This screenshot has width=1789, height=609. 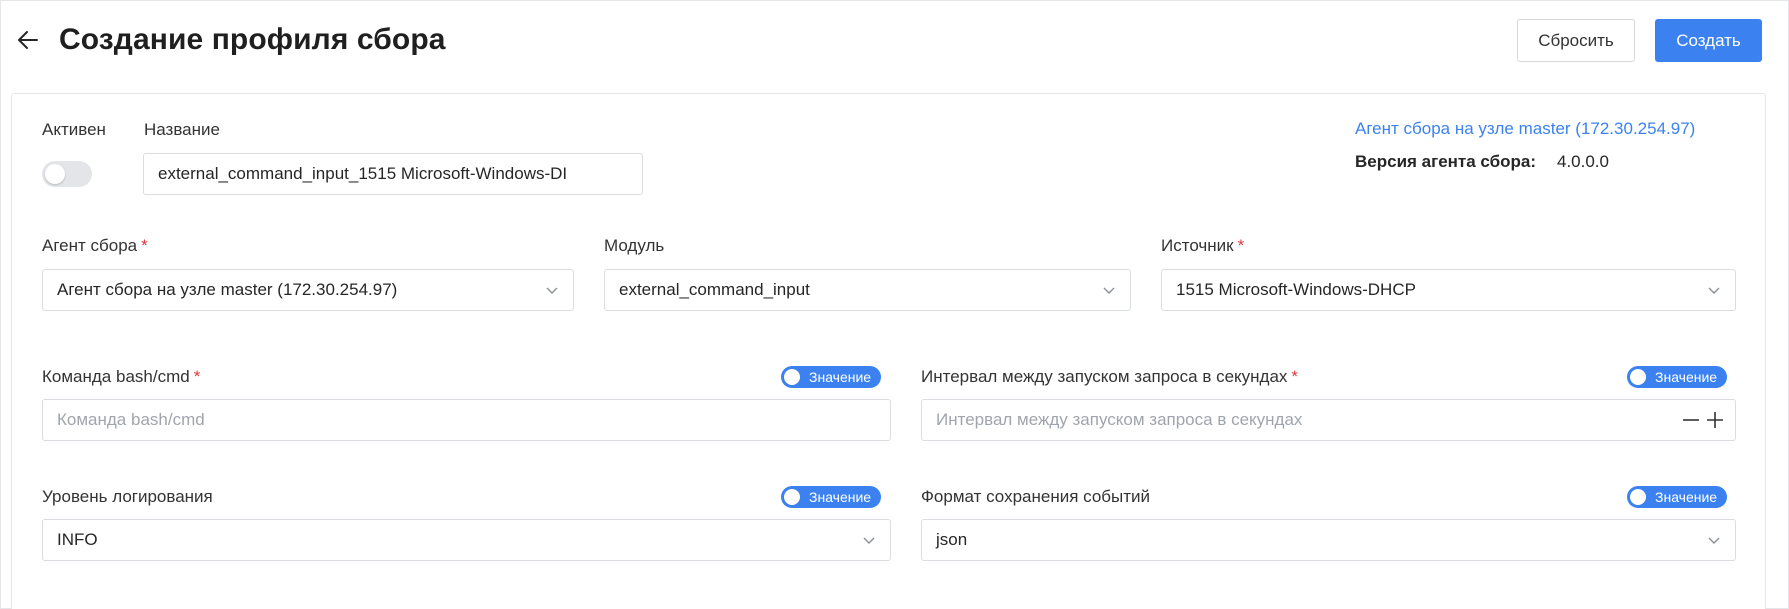 I want to click on source-select: 1515 Microsoft-Windows-DHCP, so click(x=1448, y=290).